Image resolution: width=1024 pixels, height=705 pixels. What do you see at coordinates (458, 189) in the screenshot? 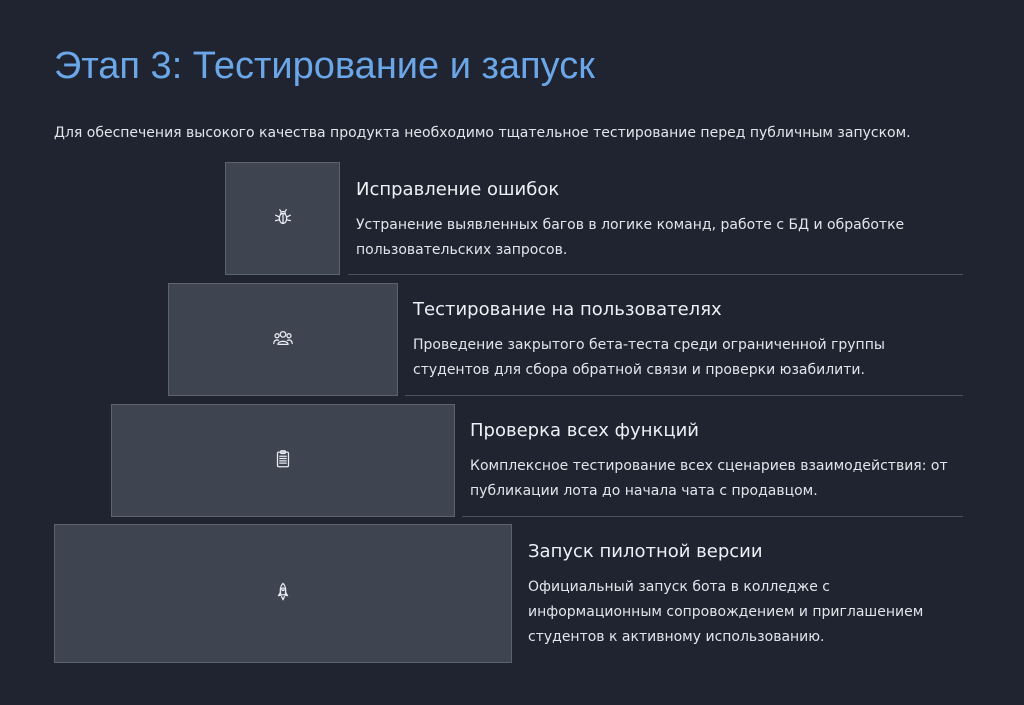
I see `step-title: Исправление ошибок` at bounding box center [458, 189].